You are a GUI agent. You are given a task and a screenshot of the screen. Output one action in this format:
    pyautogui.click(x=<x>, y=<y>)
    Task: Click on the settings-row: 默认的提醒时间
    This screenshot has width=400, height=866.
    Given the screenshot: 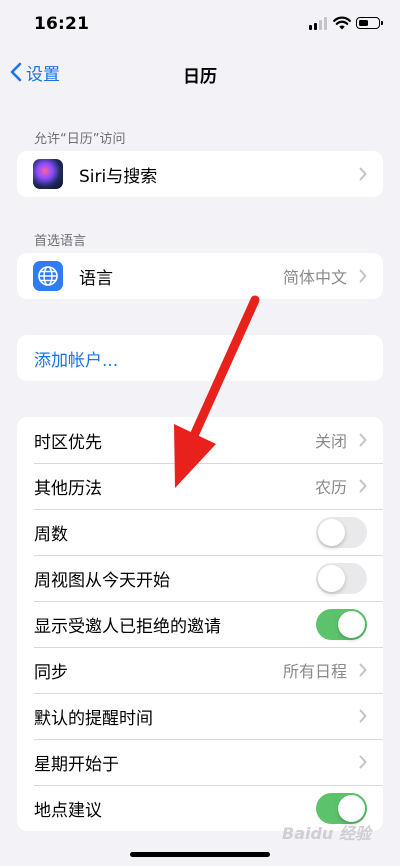 What is the action you would take?
    pyautogui.click(x=200, y=716)
    